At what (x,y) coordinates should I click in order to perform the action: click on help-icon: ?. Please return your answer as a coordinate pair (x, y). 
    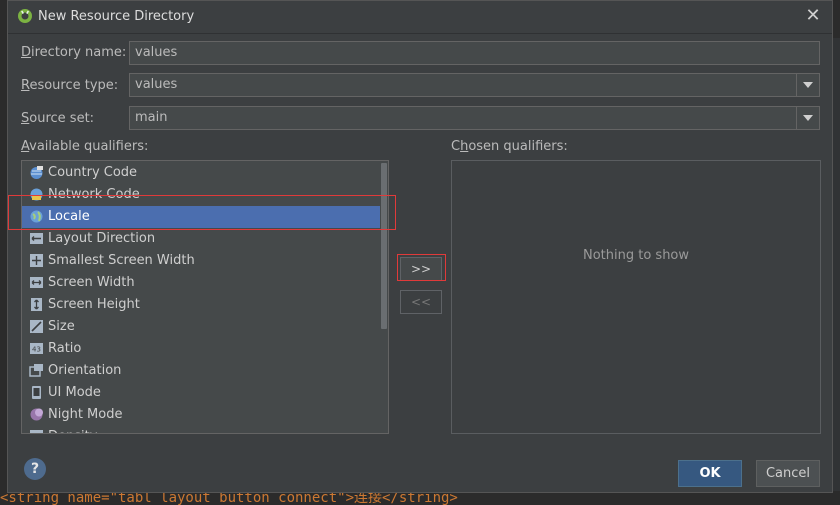
    Looking at the image, I should click on (35, 469).